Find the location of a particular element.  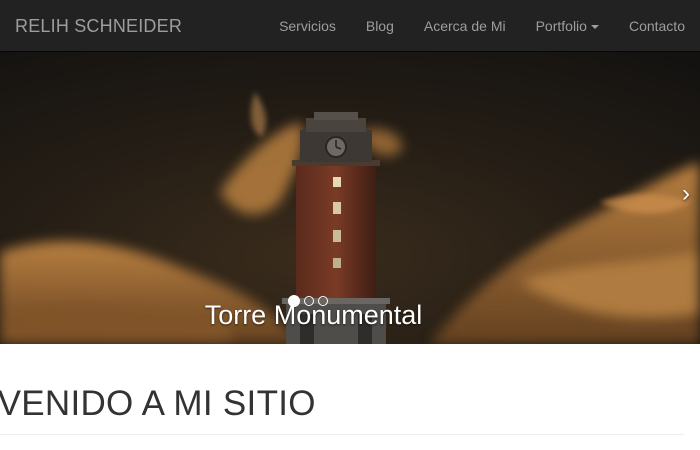

nav-item-portfolio: Portfolio is located at coordinates (567, 26).